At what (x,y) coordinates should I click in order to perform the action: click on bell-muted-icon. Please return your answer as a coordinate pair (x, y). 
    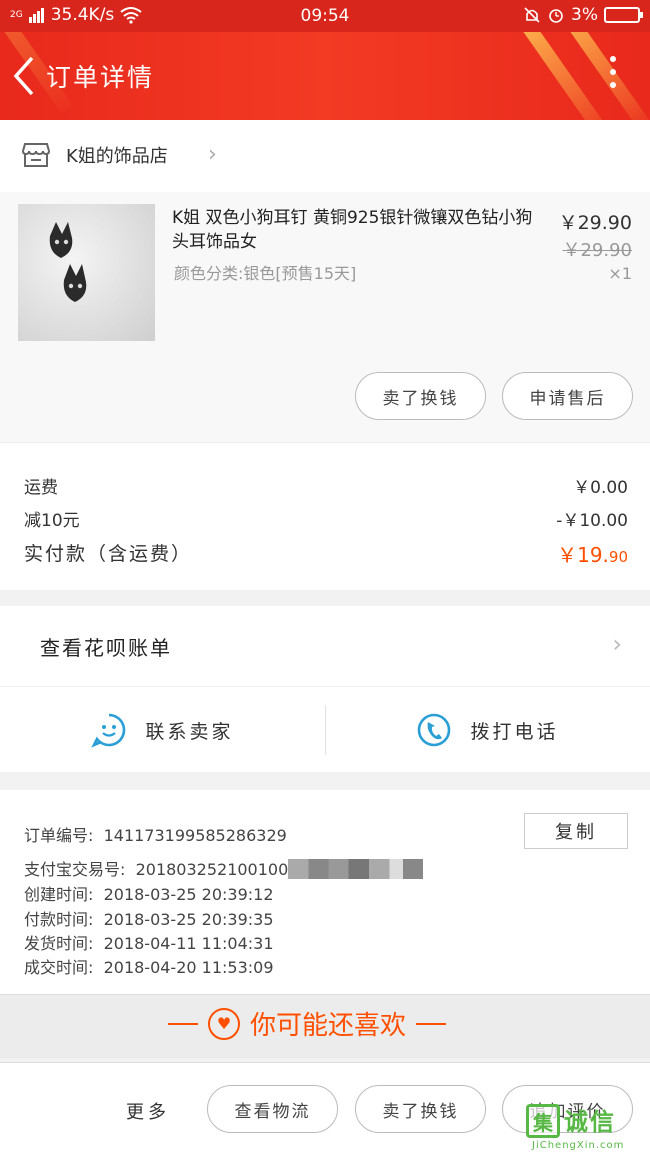
    Looking at the image, I should click on (532, 15).